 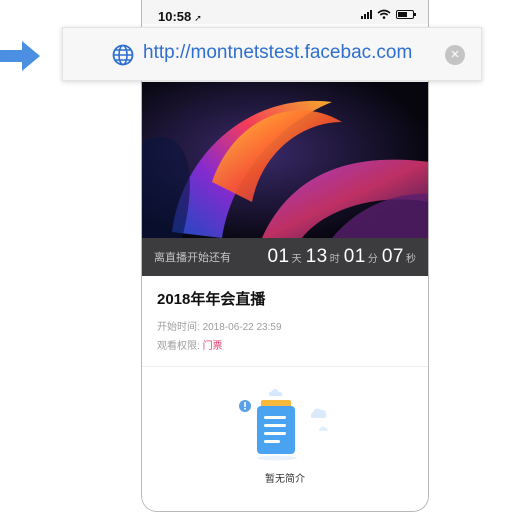 I want to click on access-ticket-link: 门票, so click(x=213, y=346).